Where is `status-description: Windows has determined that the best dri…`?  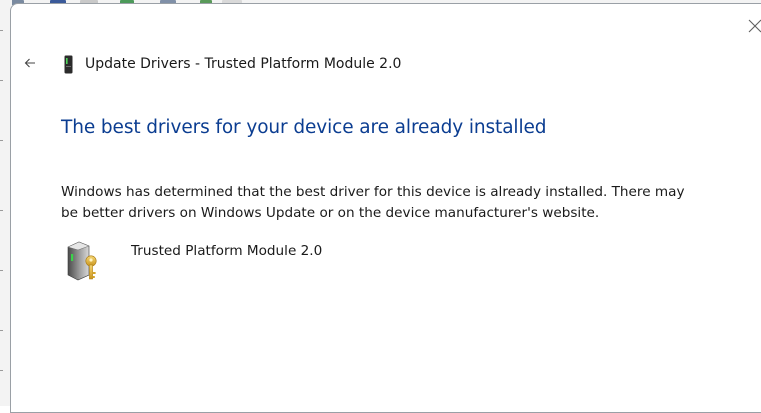 status-description: Windows has determined that the best dri… is located at coordinates (373, 202).